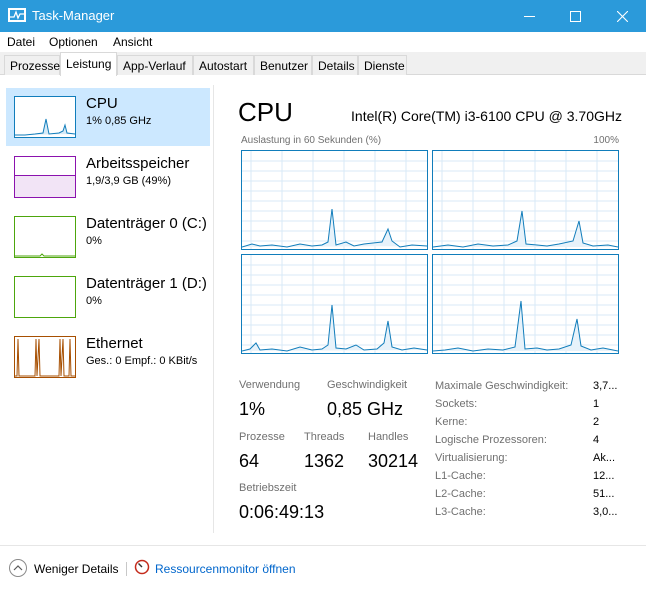 The image size is (646, 593). Describe the element at coordinates (21, 42) in the screenshot. I see `menu-datei: Datei` at that location.